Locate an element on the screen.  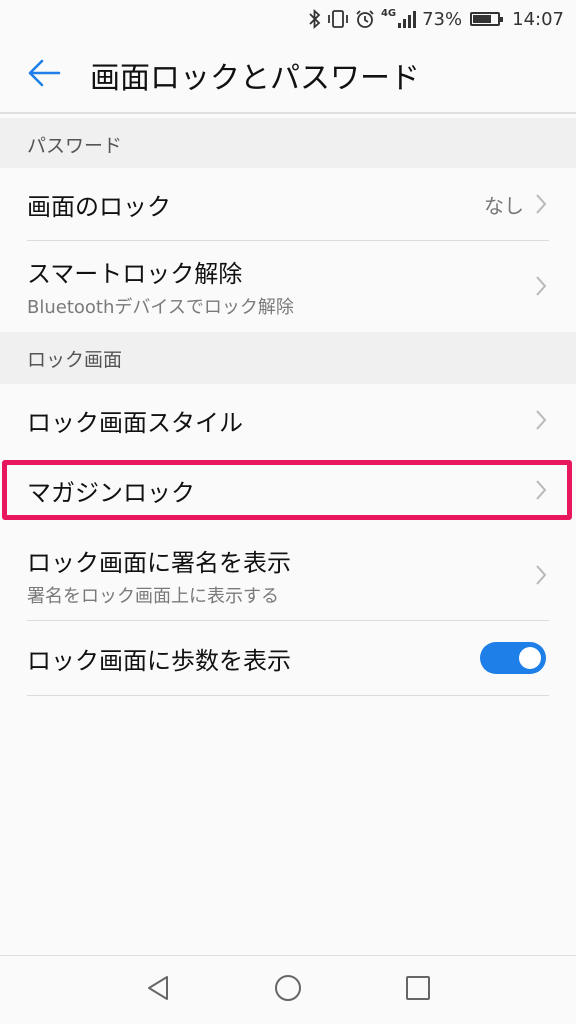
row-title: 画面のロック is located at coordinates (99, 206).